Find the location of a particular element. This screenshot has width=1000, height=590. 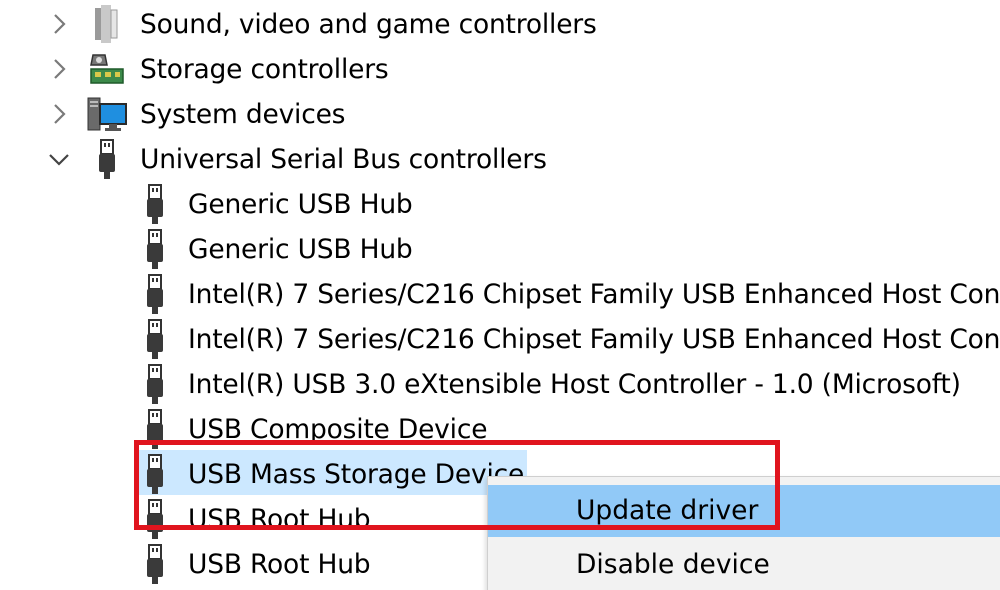

tree-item-sound-video-game-controllers: Sound, video and game controllers is located at coordinates (500, 24).